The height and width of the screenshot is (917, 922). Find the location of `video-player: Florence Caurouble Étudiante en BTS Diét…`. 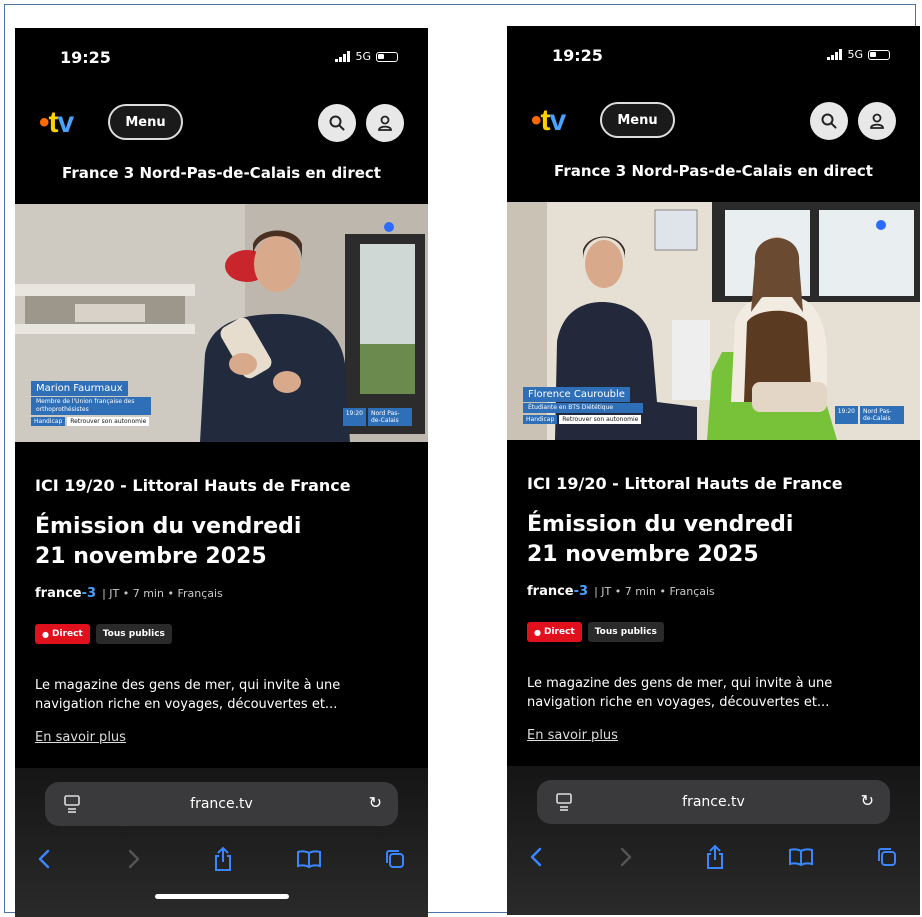

video-player: Florence Caurouble Étudiante en BTS Diét… is located at coordinates (713, 321).